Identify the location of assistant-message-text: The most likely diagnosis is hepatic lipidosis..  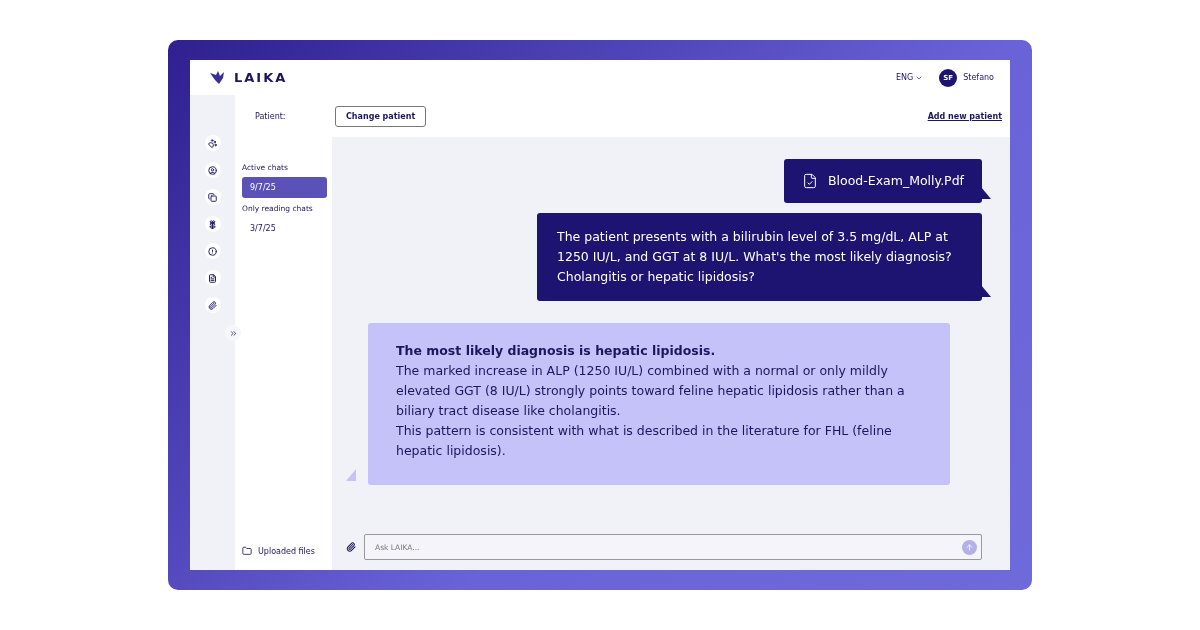
(556, 351).